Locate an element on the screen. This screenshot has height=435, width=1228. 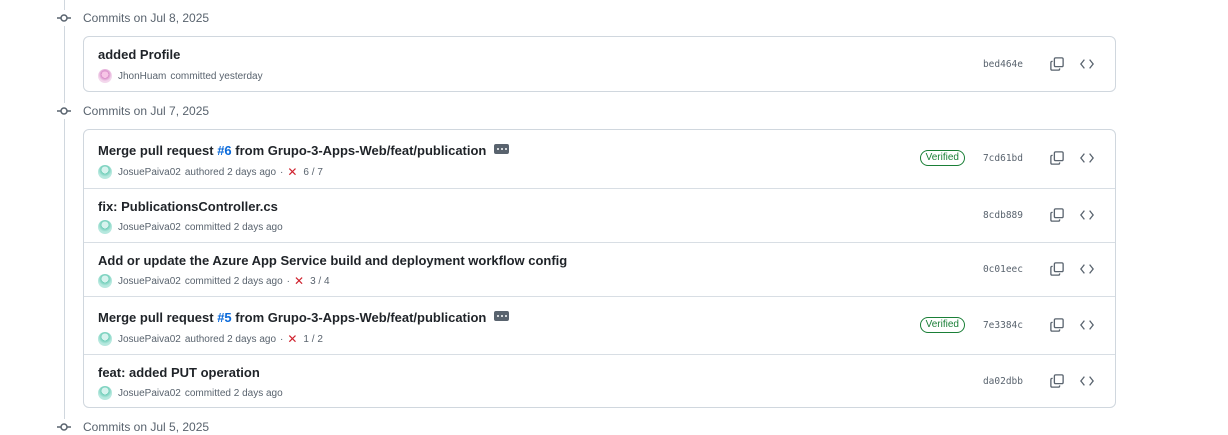
commit-tools: bed464e is located at coordinates (1039, 64).